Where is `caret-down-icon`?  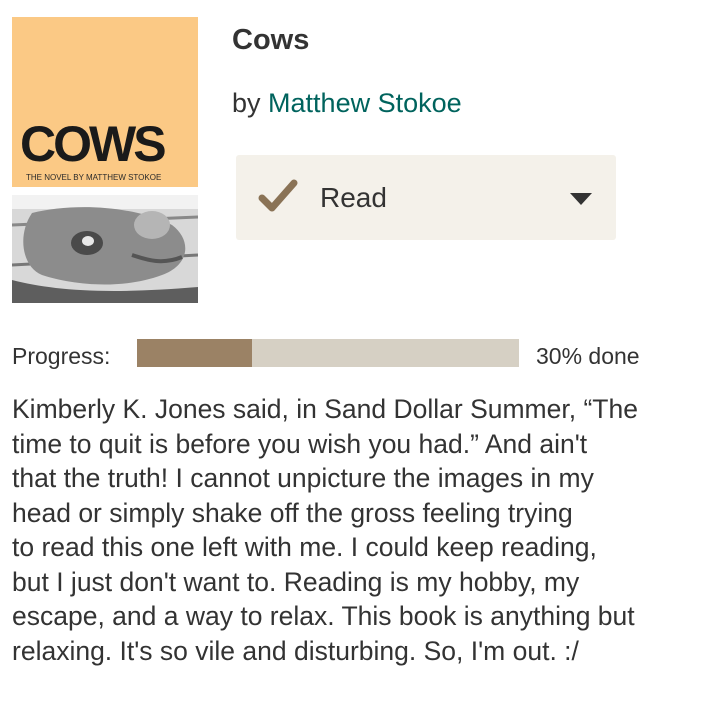
caret-down-icon is located at coordinates (581, 199).